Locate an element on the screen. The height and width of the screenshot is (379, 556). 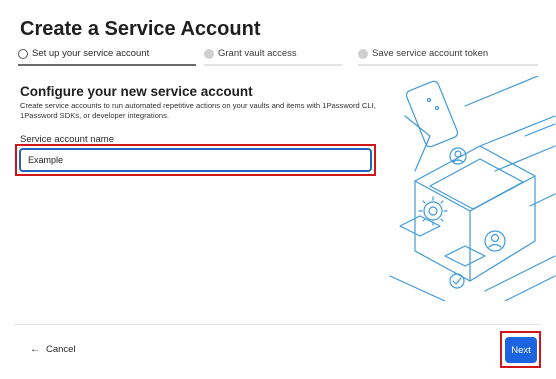
section-heading: Configure your new service account is located at coordinates (136, 91).